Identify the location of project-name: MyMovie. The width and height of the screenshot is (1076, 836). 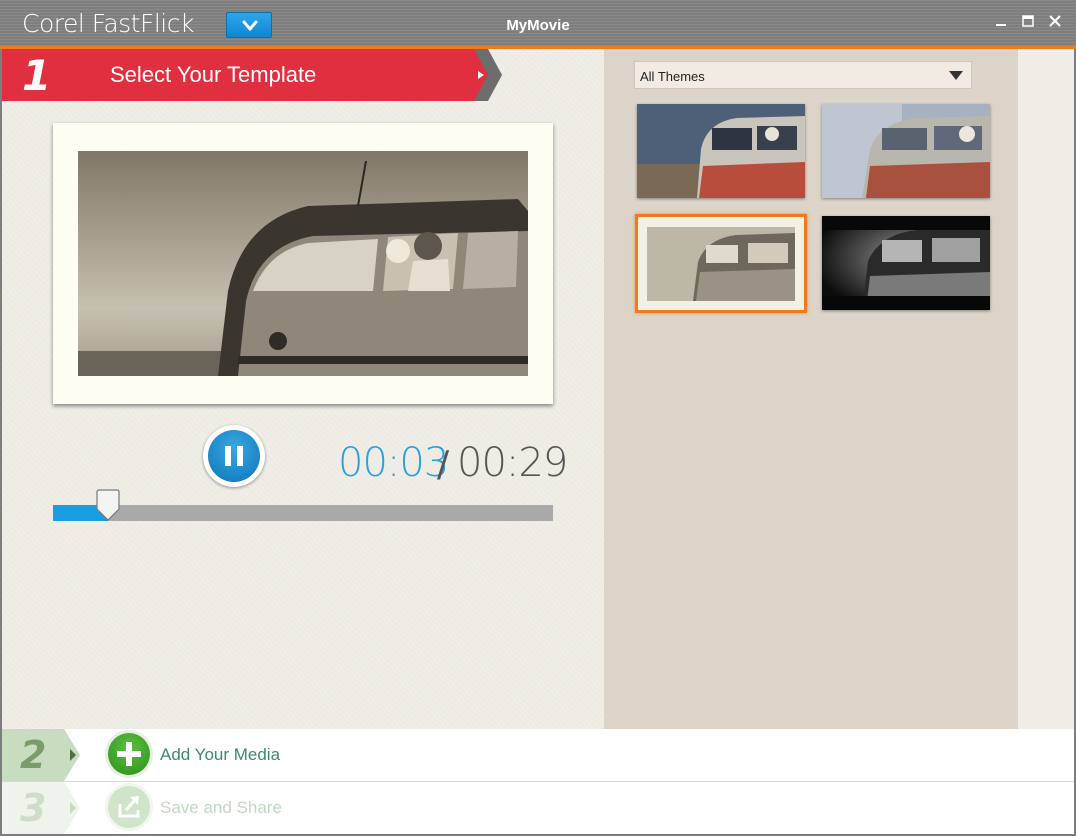
(538, 25).